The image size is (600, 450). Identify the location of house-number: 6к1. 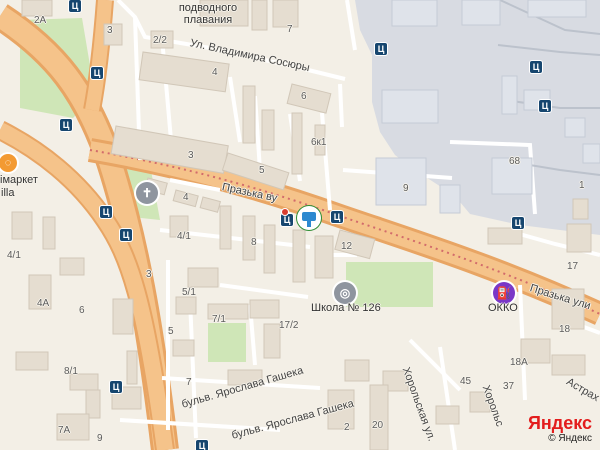
(319, 142).